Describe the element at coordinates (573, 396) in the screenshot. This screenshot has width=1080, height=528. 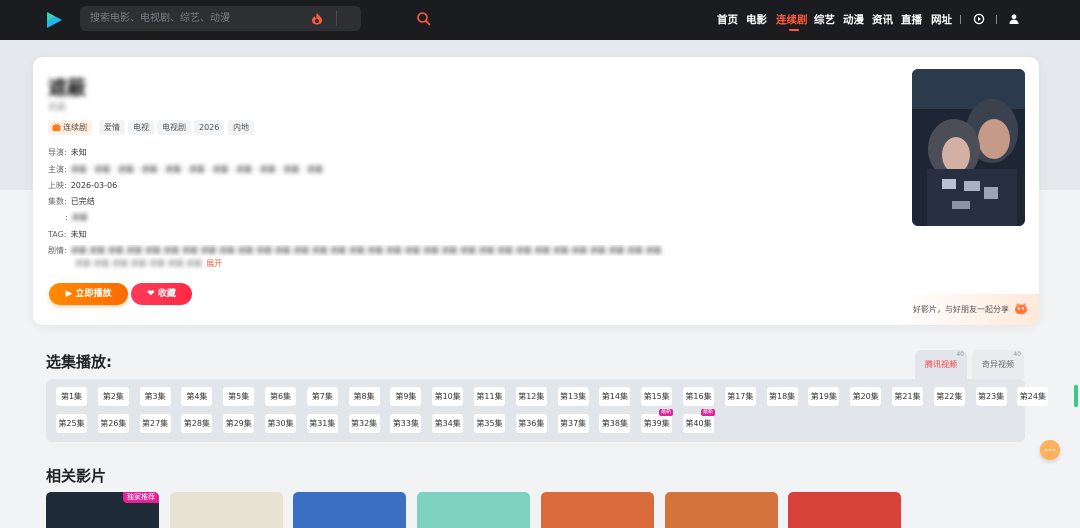
I see `episode-button: 第13集` at that location.